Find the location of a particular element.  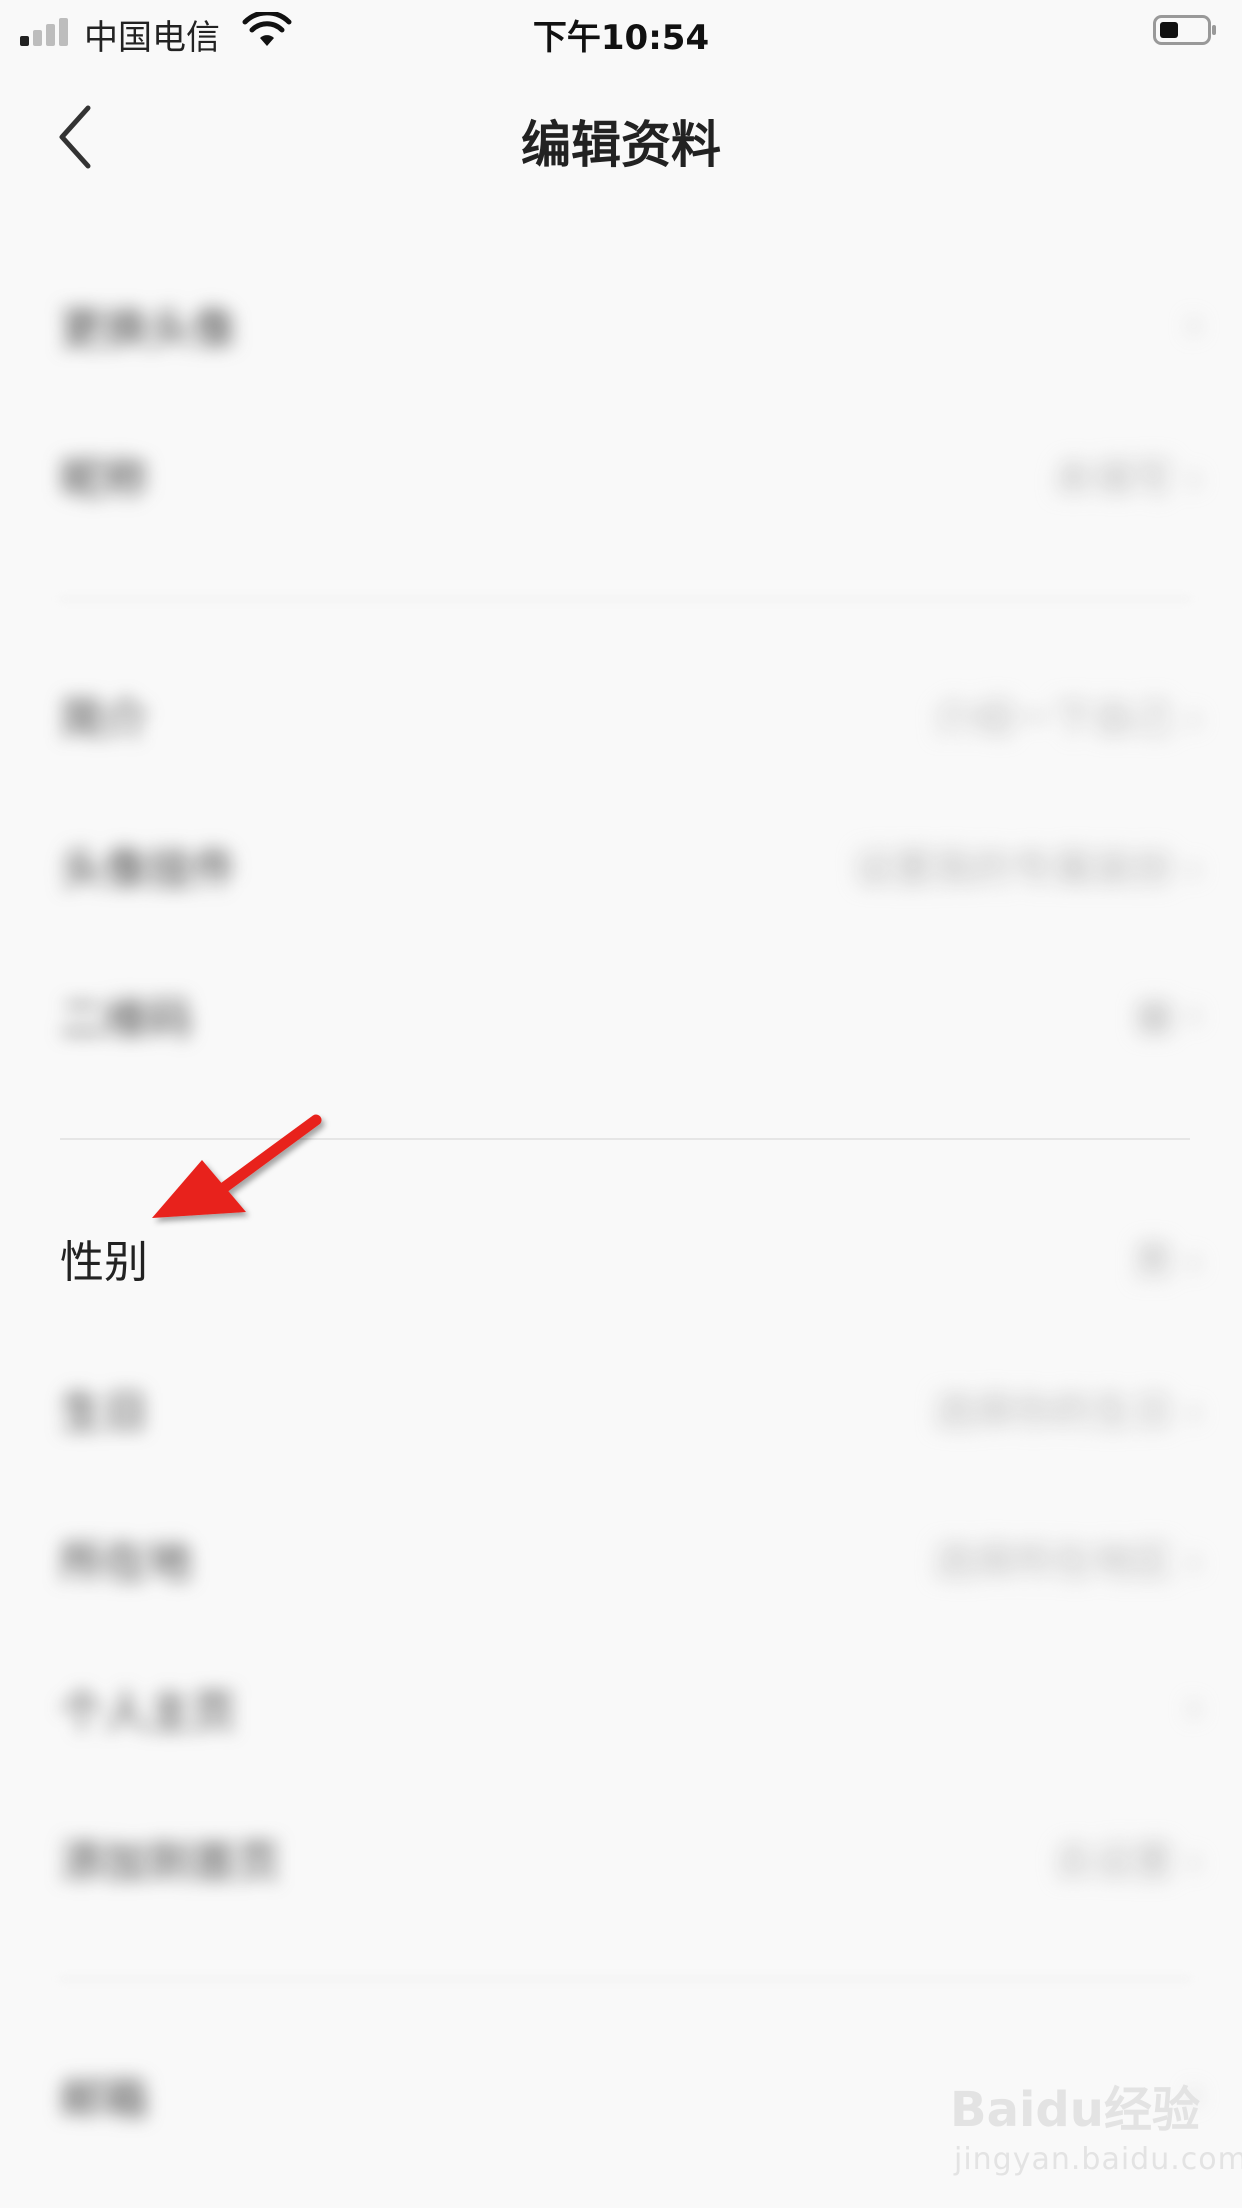

row-label: 生日 is located at coordinates (104, 1412).